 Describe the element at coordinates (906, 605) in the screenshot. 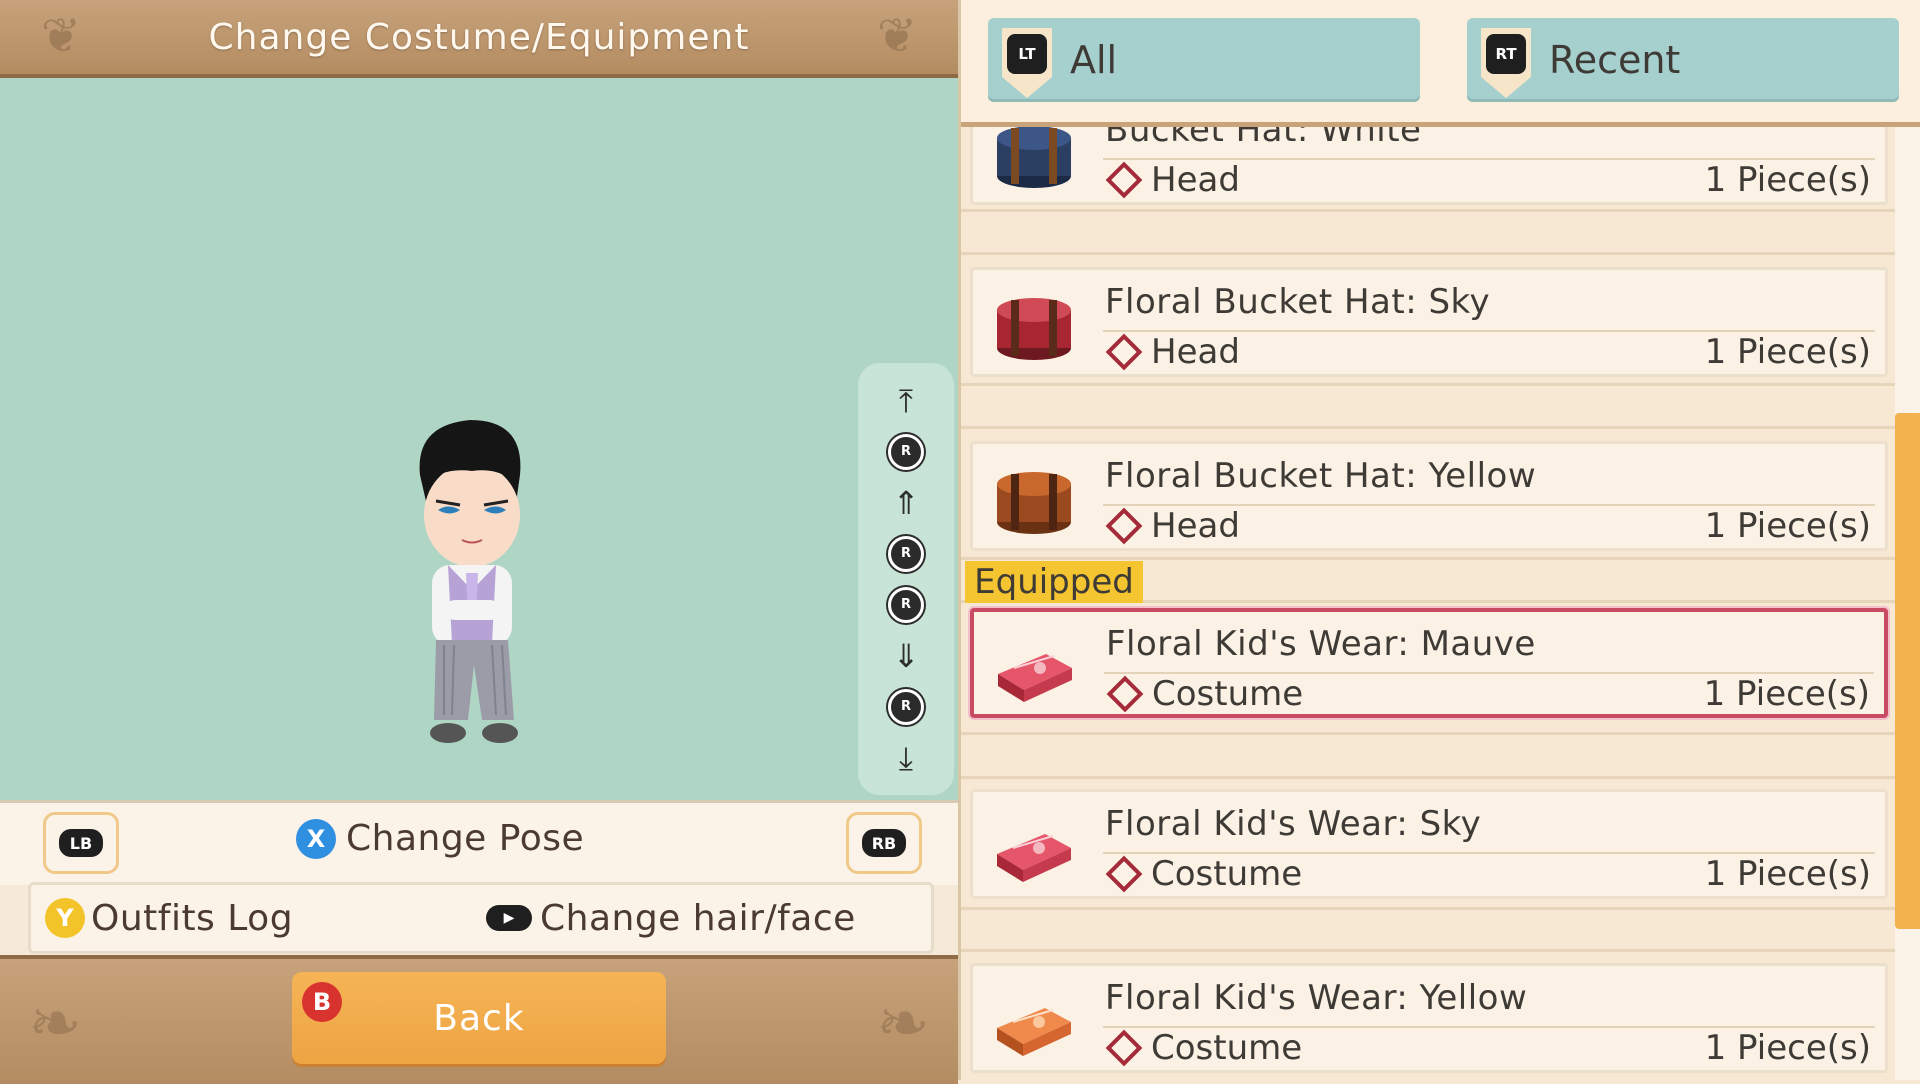

I see `right-stick-right-icon: R` at that location.